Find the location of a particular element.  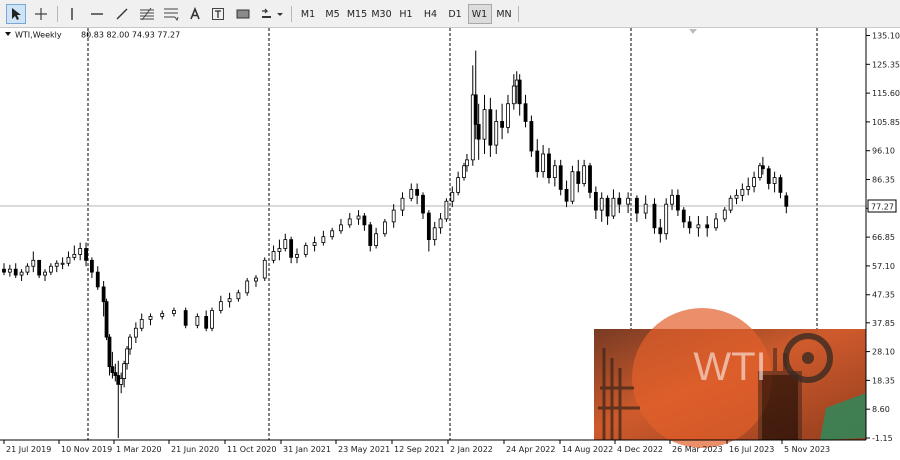

text-label-tool is located at coordinates (218, 14).